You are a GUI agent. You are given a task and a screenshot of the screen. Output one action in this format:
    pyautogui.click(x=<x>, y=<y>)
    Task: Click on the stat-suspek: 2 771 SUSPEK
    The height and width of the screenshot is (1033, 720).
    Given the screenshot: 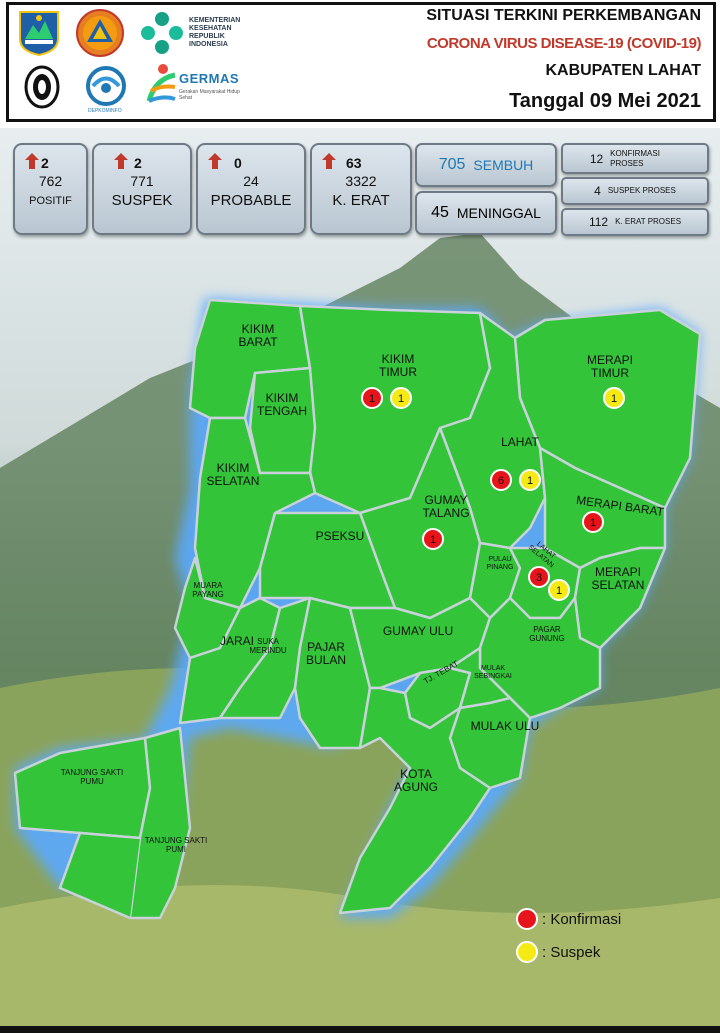 What is the action you would take?
    pyautogui.click(x=142, y=189)
    